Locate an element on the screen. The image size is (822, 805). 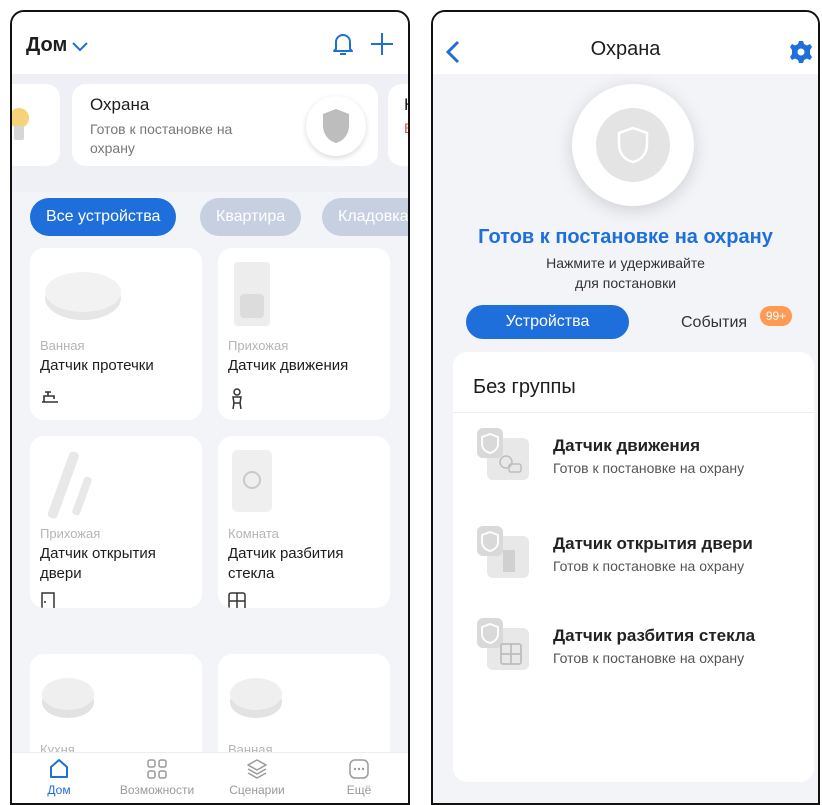
device-card: Ванная Датчик протечки is located at coordinates (116, 334).